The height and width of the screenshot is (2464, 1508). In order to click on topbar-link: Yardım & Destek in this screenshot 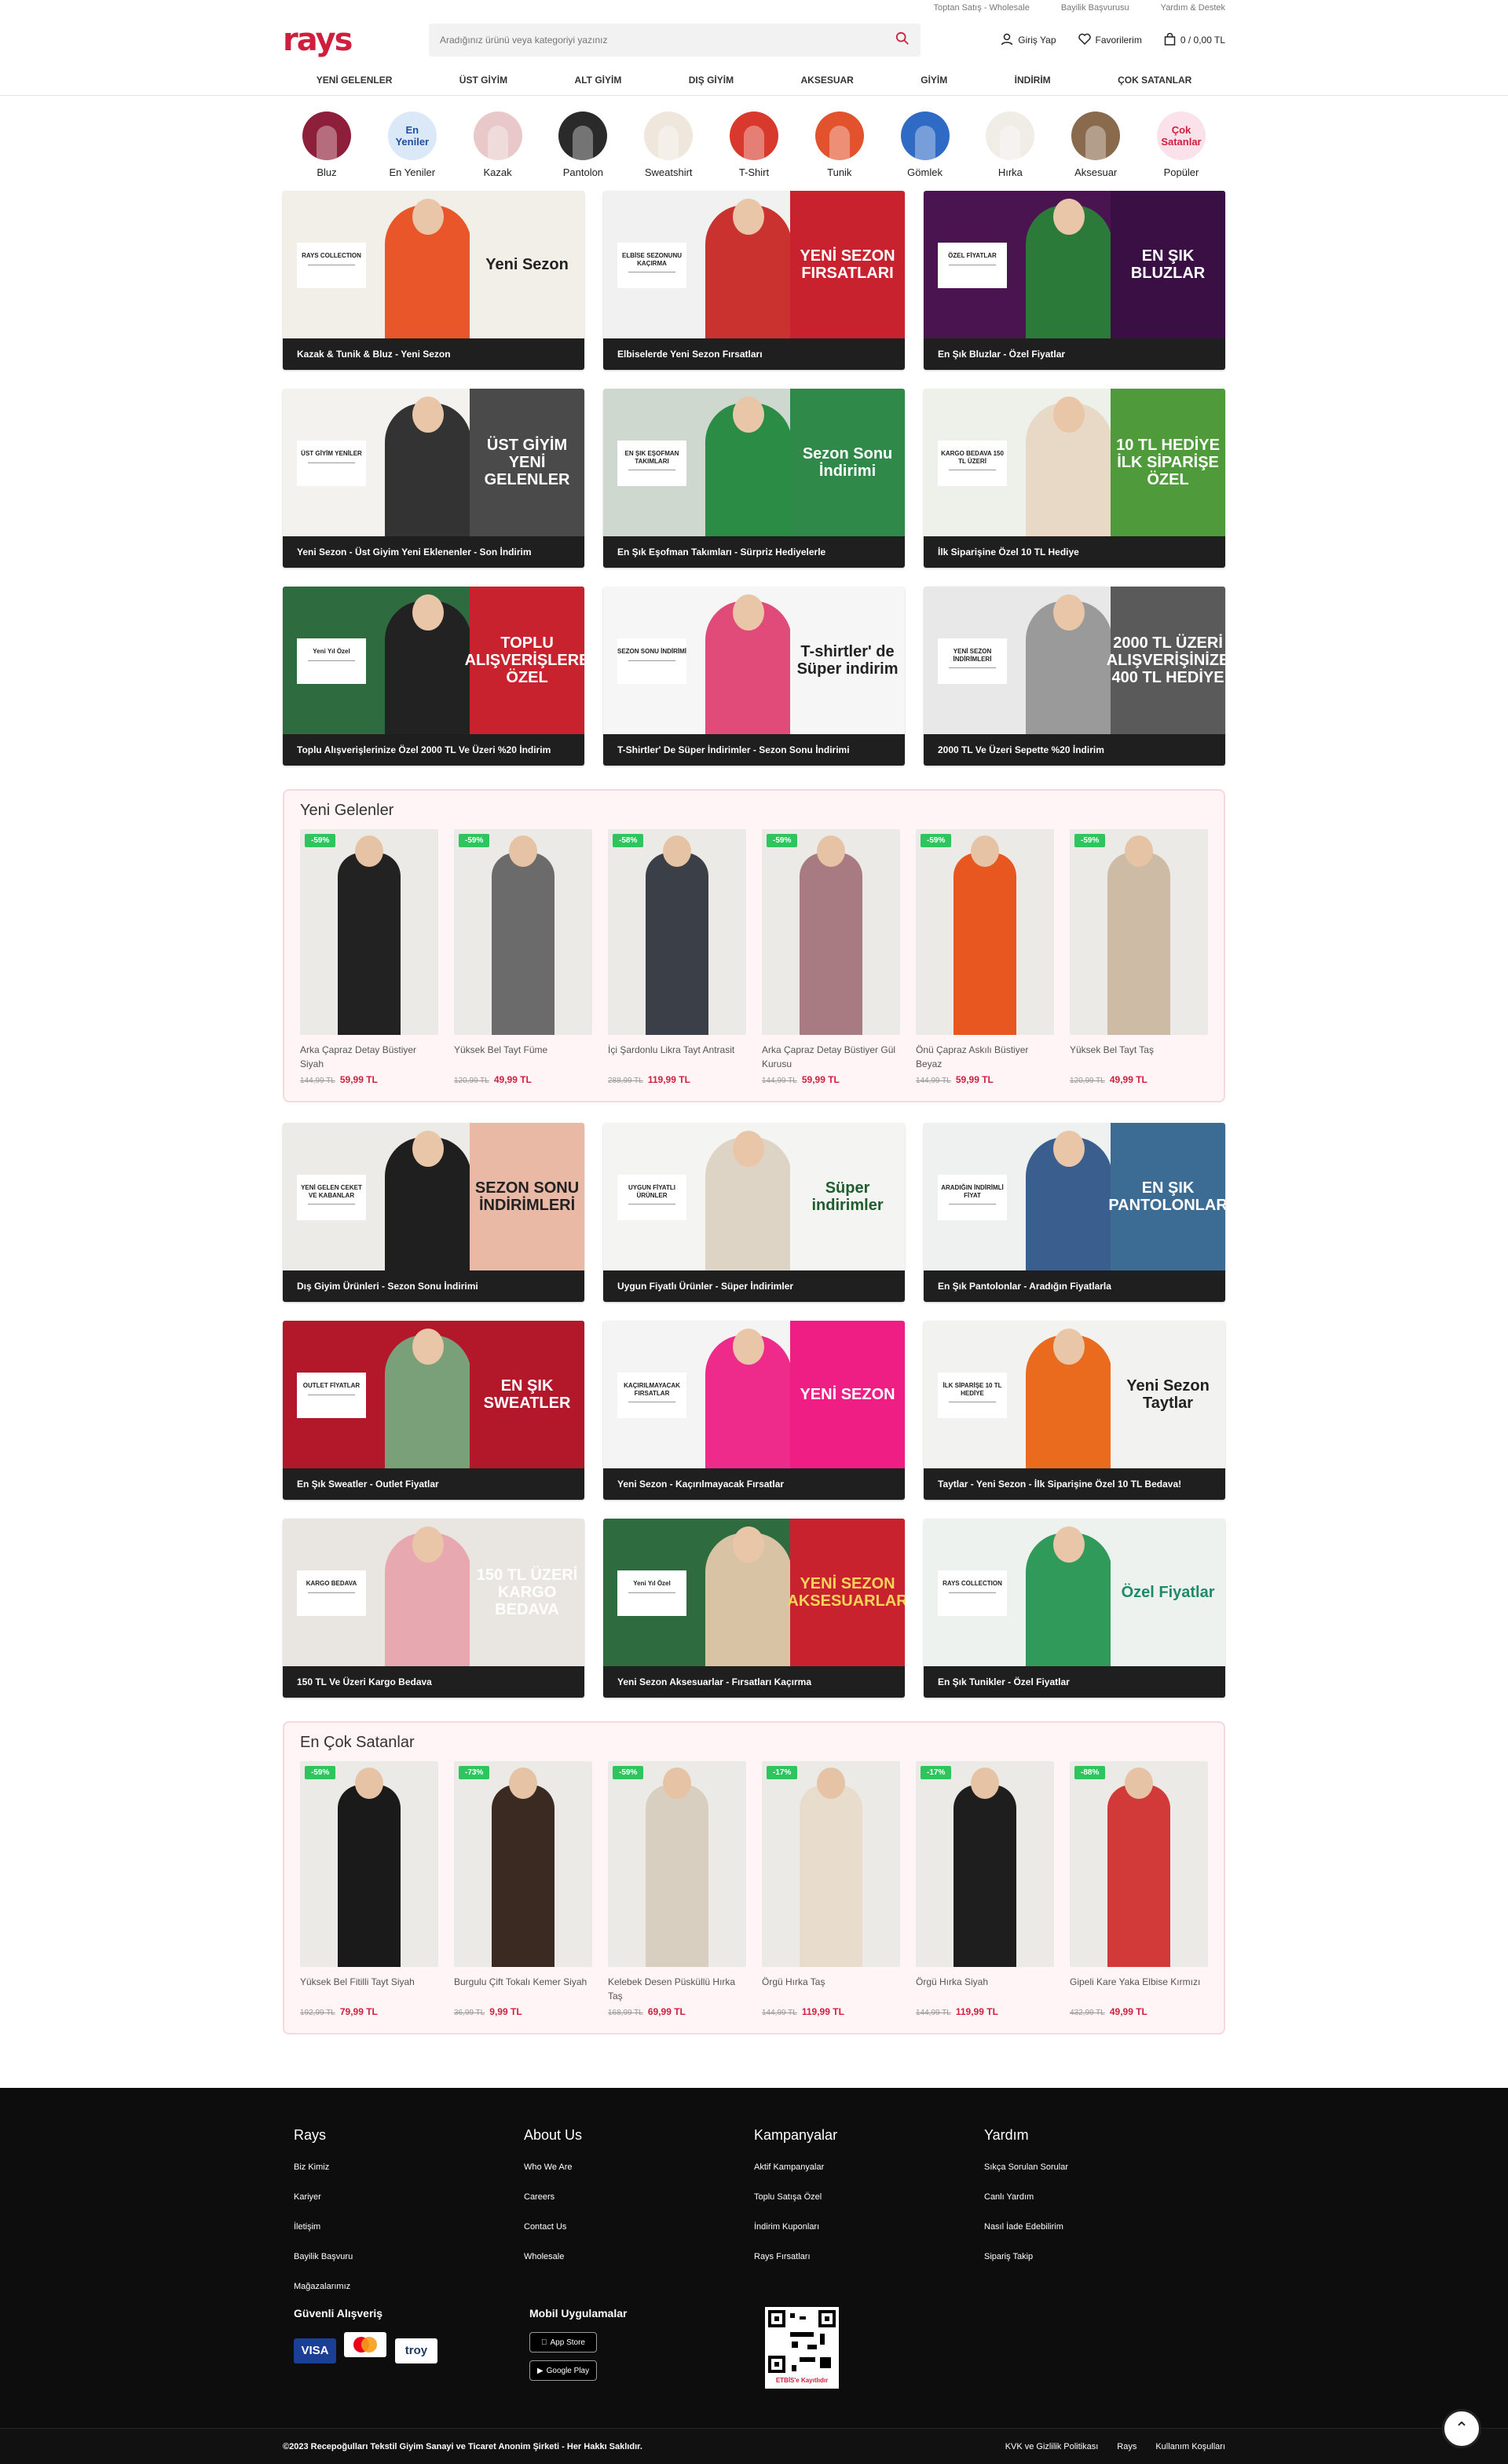, I will do `click(1193, 8)`.